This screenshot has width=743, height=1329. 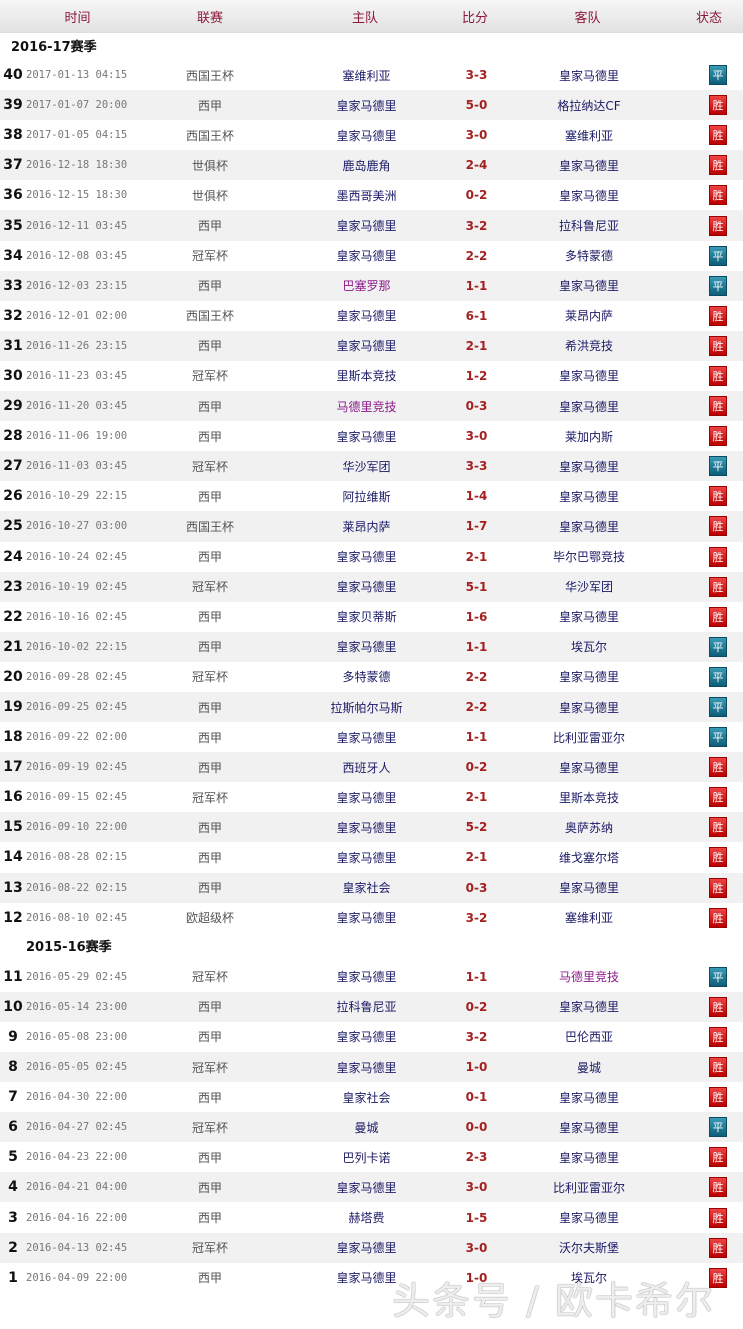 What do you see at coordinates (589, 586) in the screenshot?
I see `away-team: 华沙军团` at bounding box center [589, 586].